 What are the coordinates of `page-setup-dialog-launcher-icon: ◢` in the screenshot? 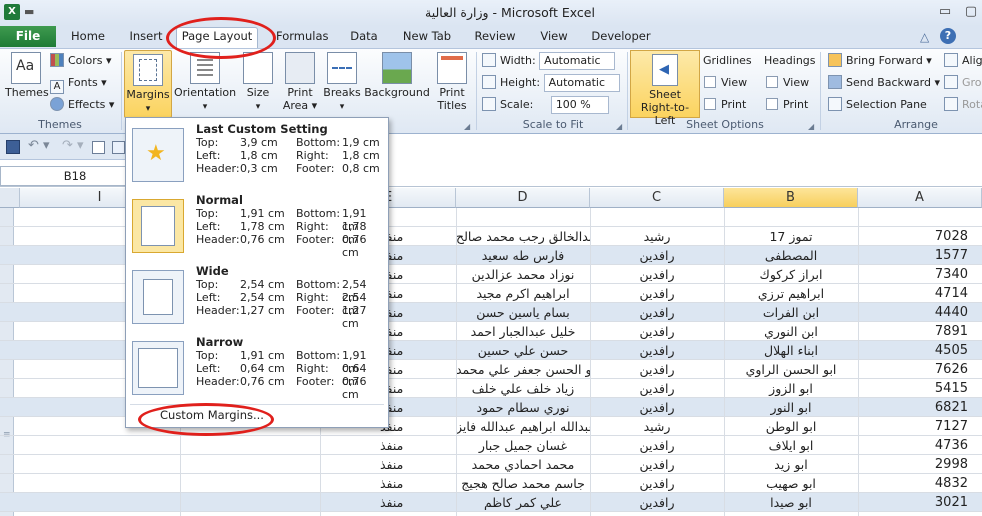 It's located at (467, 126).